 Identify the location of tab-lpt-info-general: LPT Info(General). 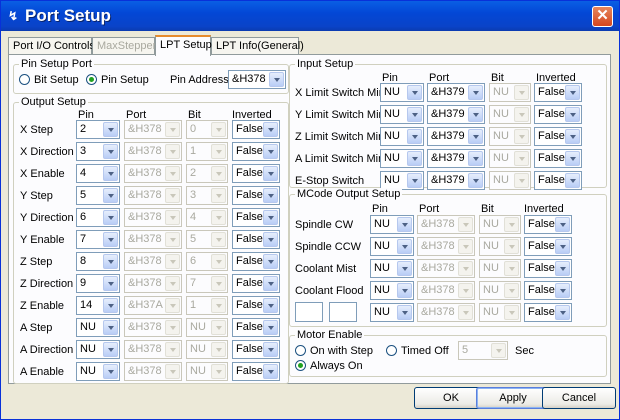
(257, 46).